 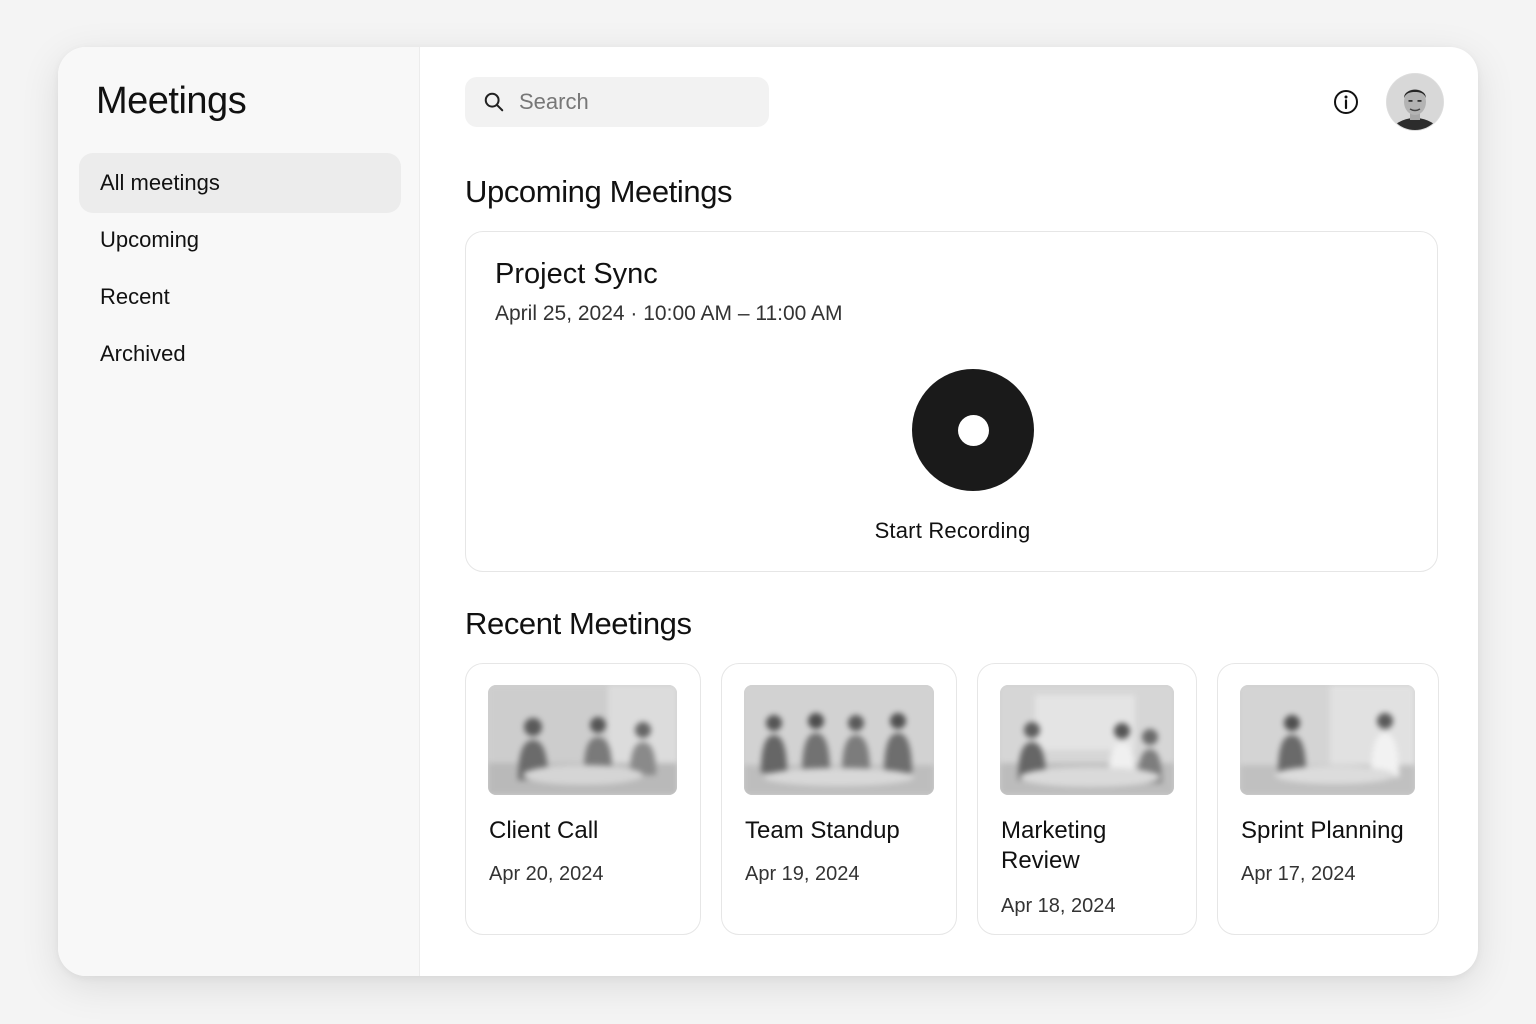 I want to click on recent-section-title: Recent Meetings, so click(x=578, y=623).